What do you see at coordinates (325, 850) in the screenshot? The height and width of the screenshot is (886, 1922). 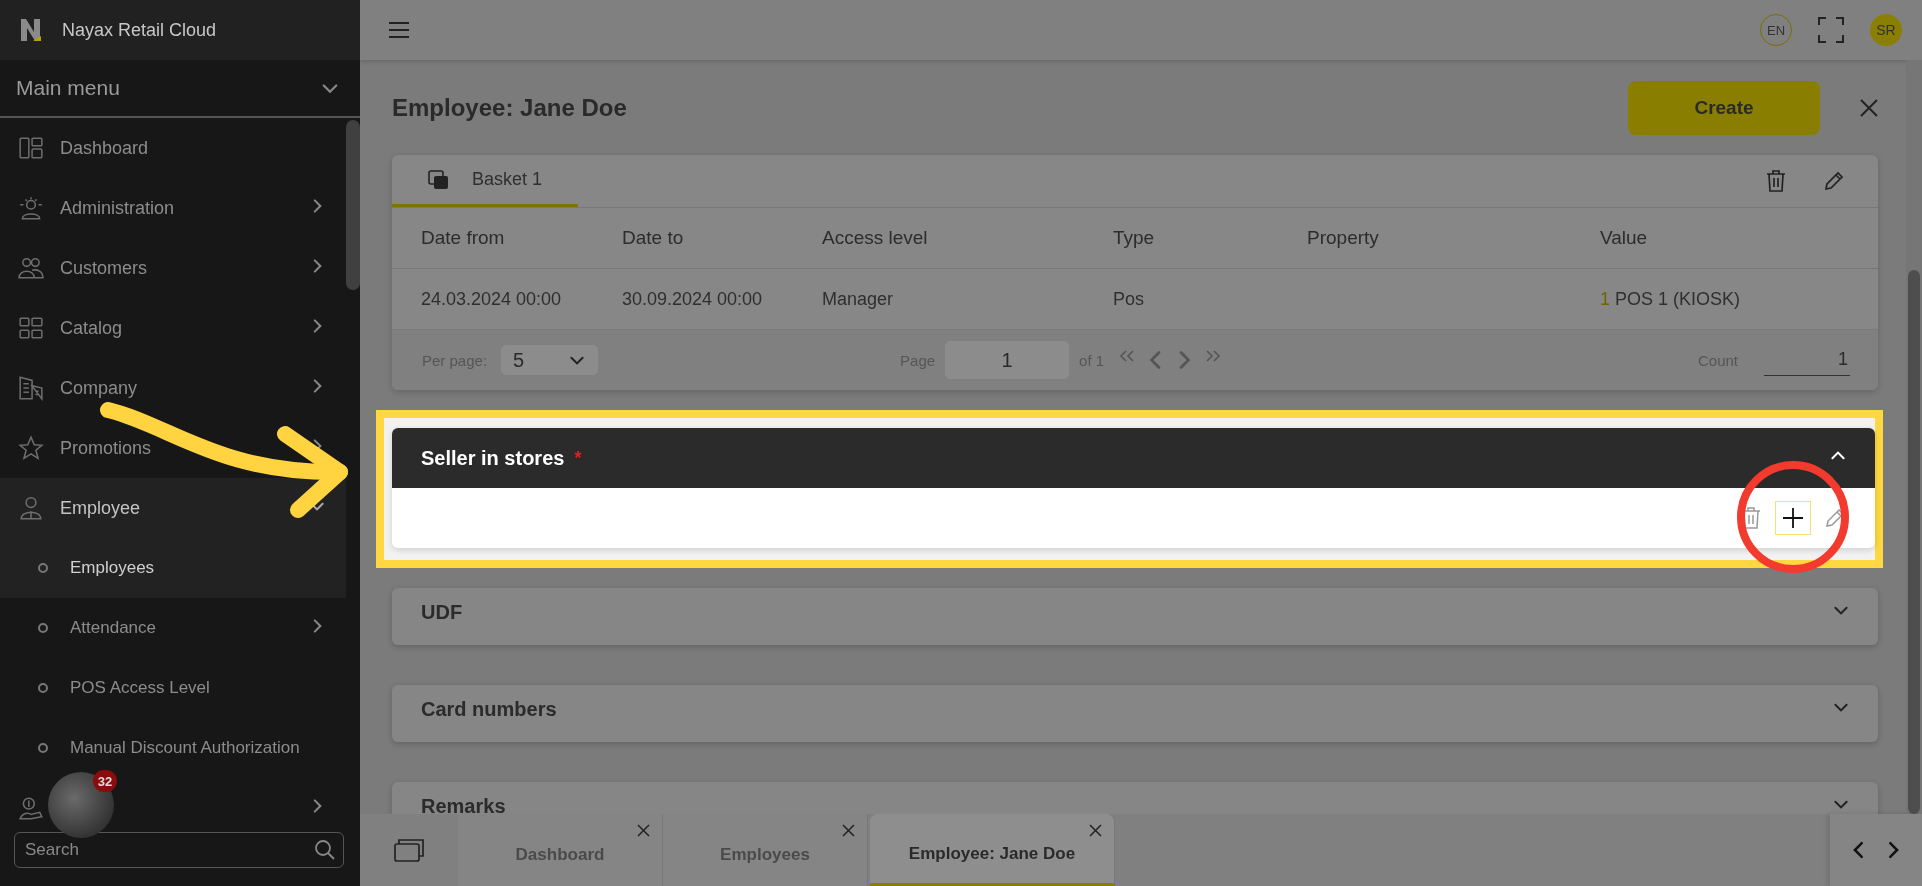 I see `search-icon` at bounding box center [325, 850].